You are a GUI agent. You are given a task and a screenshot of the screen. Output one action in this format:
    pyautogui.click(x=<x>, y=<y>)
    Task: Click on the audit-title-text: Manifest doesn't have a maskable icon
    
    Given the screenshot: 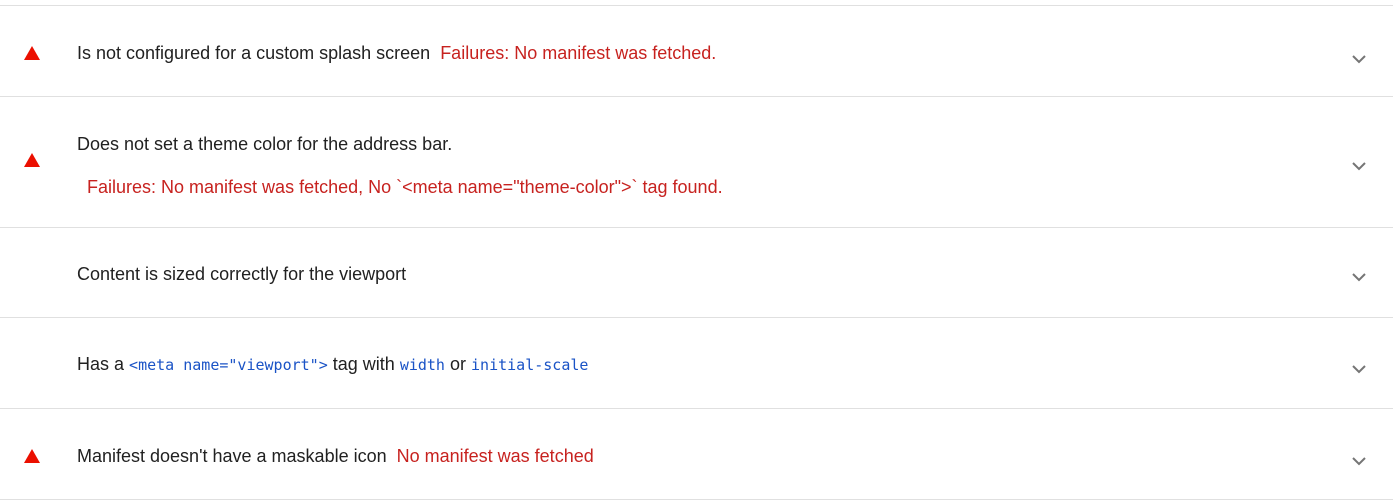 What is the action you would take?
    pyautogui.click(x=232, y=456)
    